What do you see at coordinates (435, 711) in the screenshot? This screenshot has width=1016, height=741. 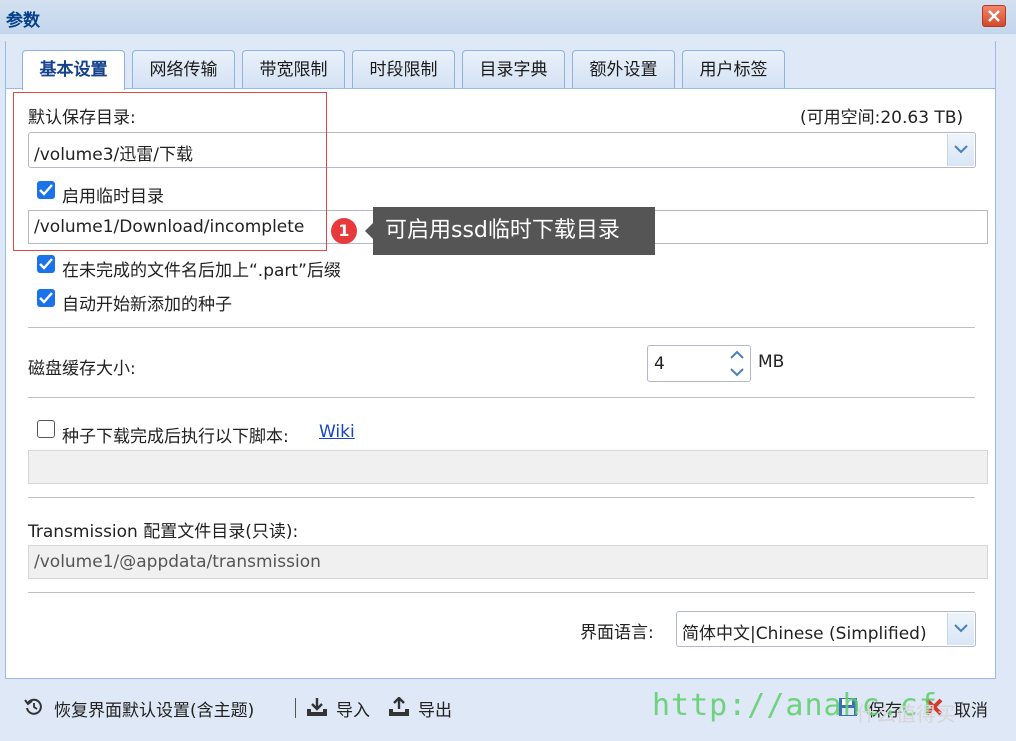 I see `export-label: 导出` at bounding box center [435, 711].